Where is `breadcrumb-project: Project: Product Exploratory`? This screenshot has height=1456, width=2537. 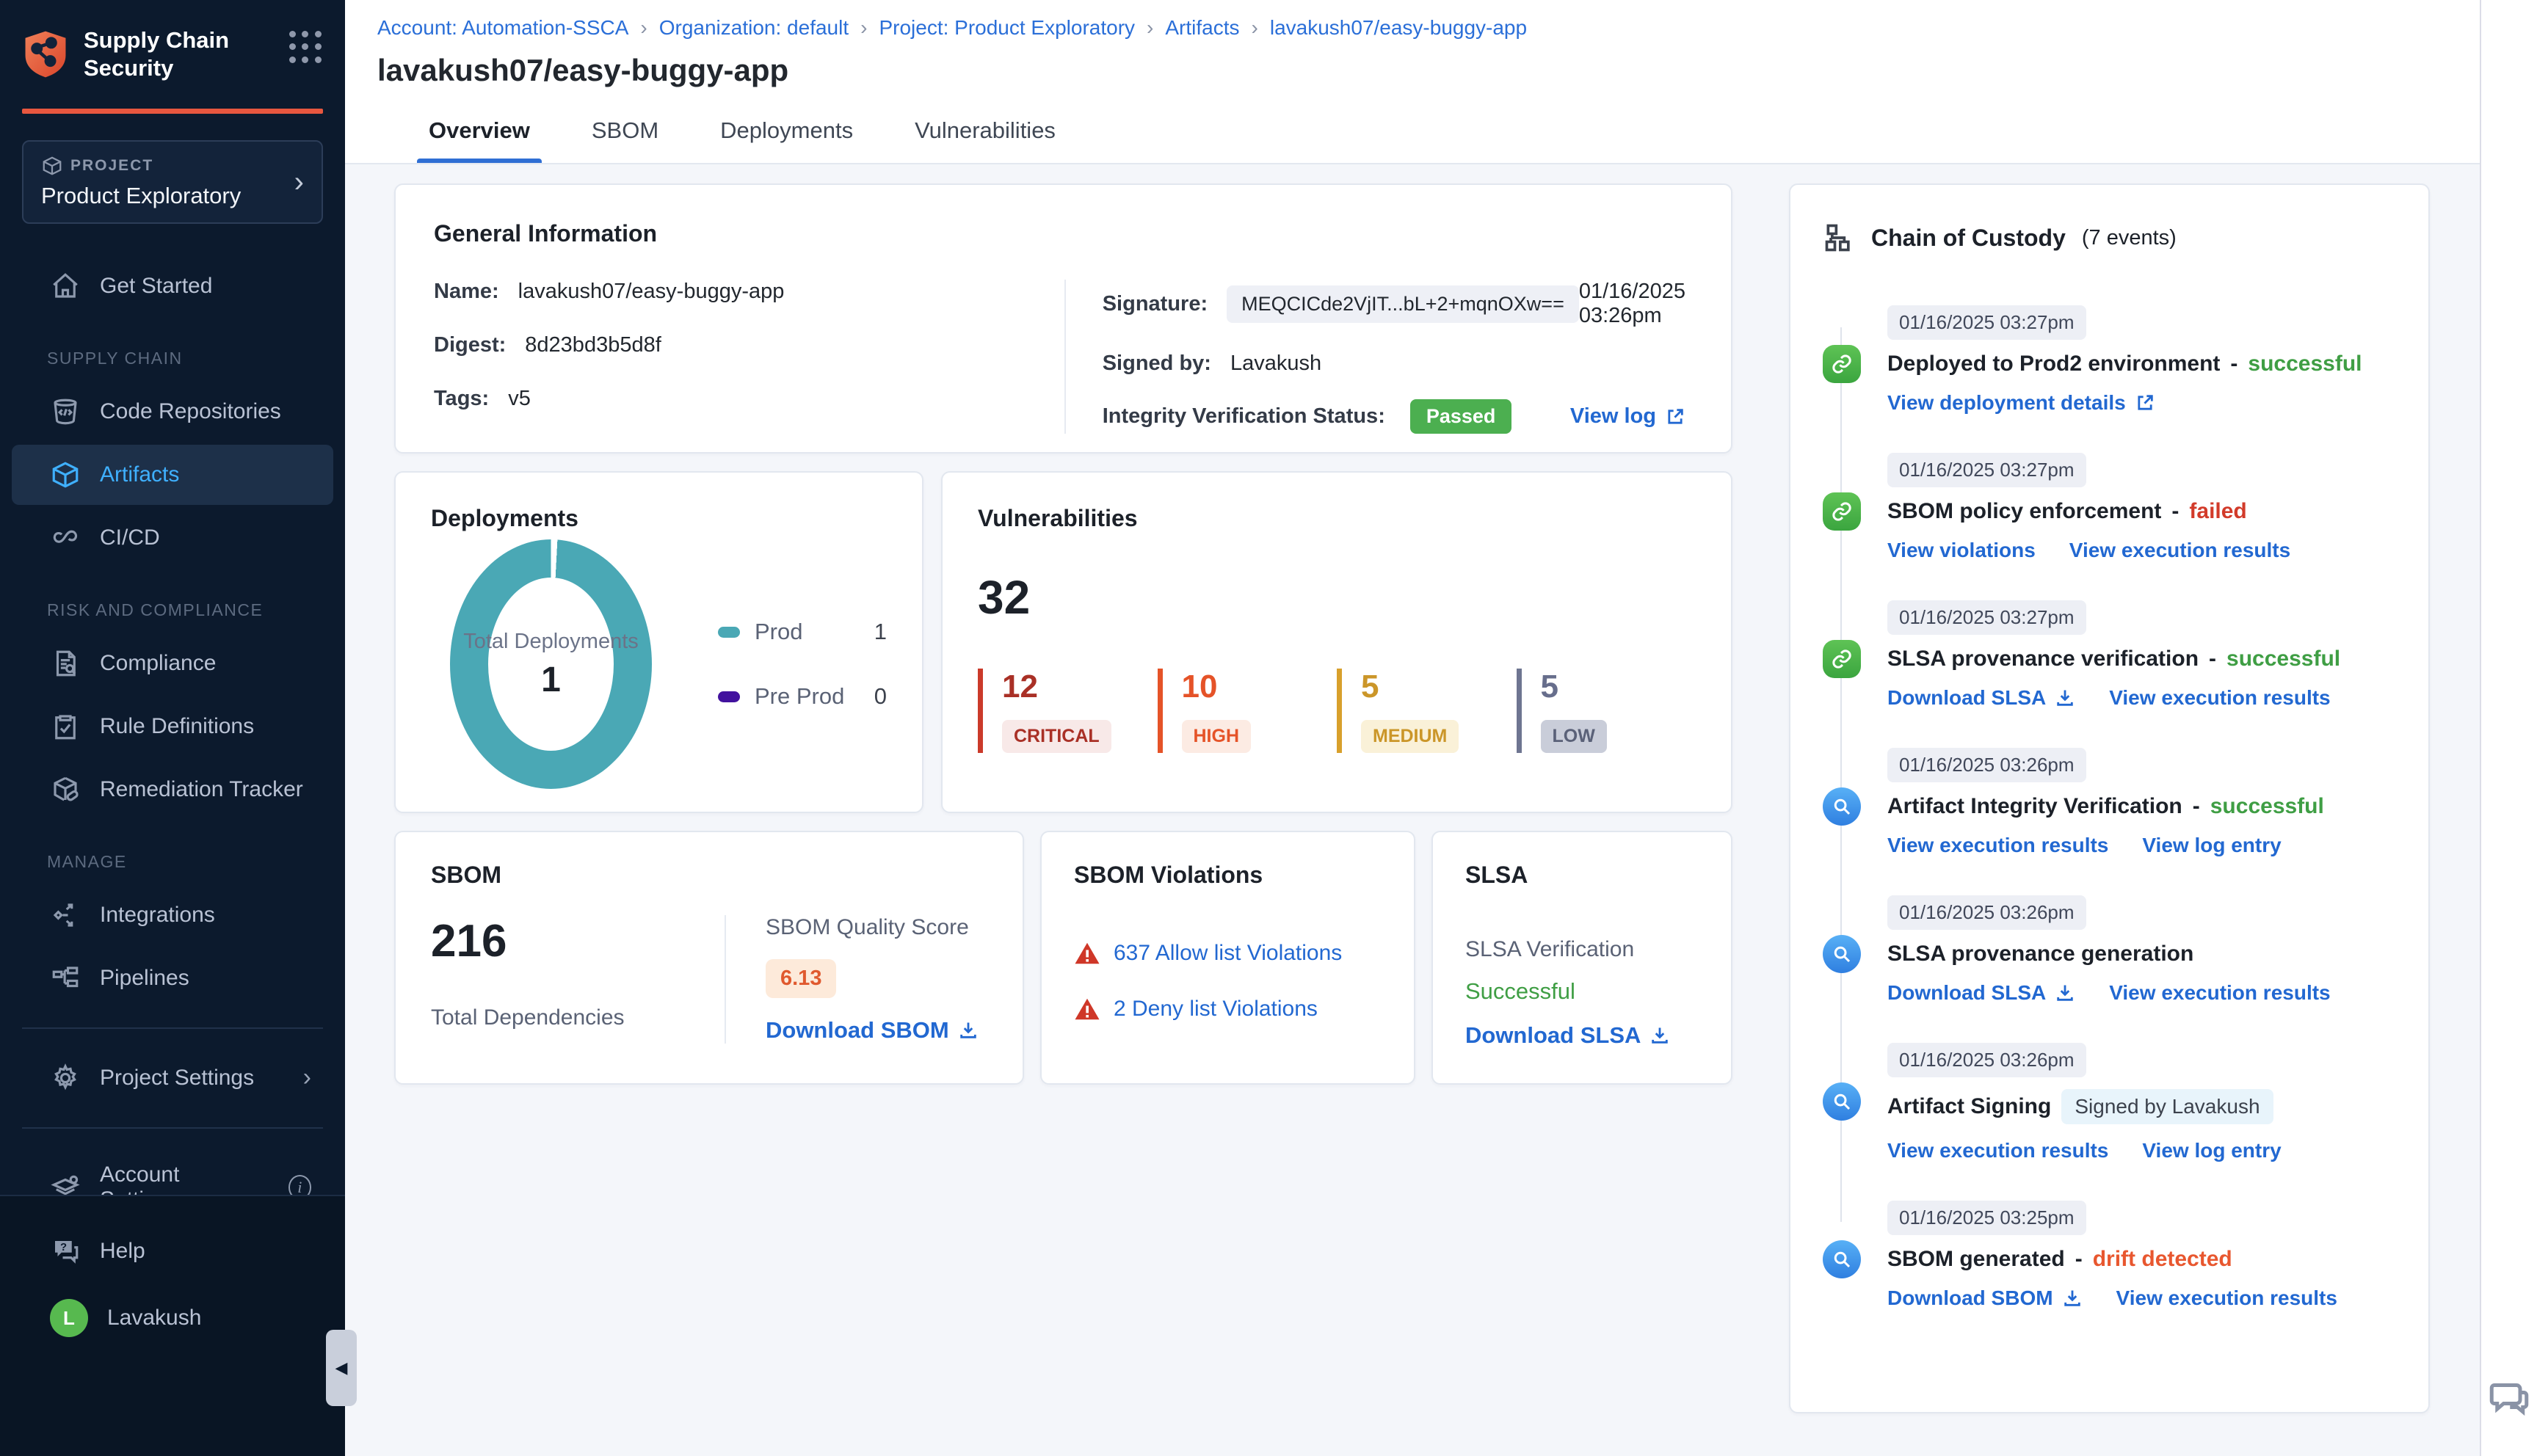 breadcrumb-project: Project: Product Exploratory is located at coordinates (1007, 28).